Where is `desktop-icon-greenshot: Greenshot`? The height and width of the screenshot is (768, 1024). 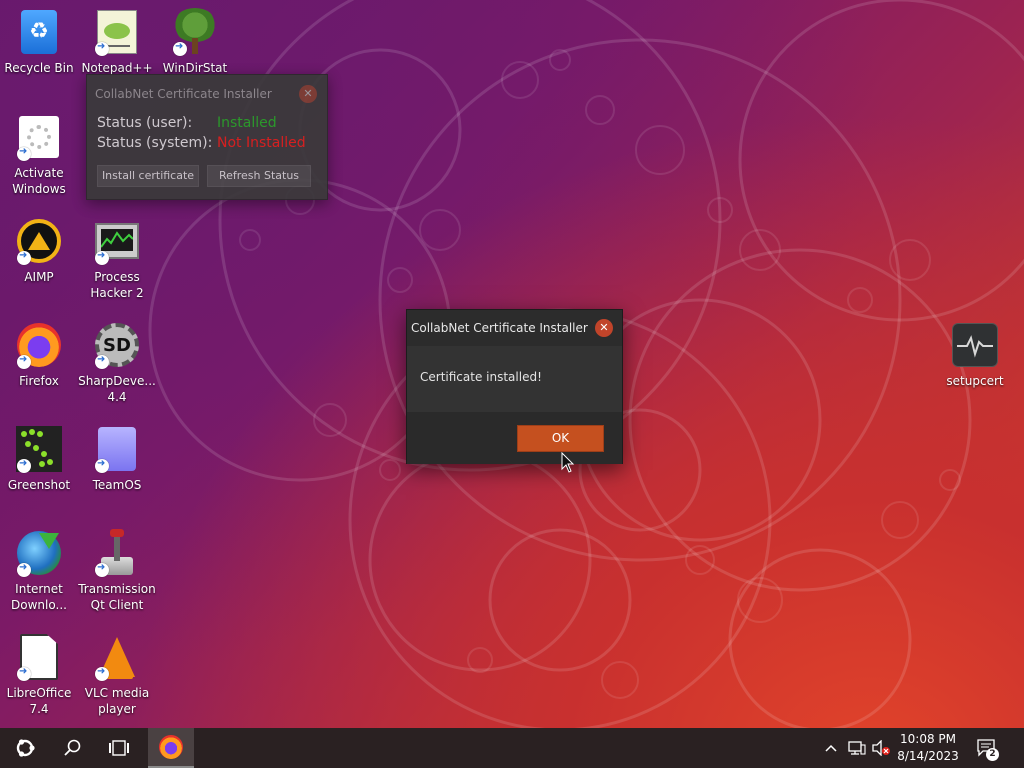 desktop-icon-greenshot: Greenshot is located at coordinates (39, 459).